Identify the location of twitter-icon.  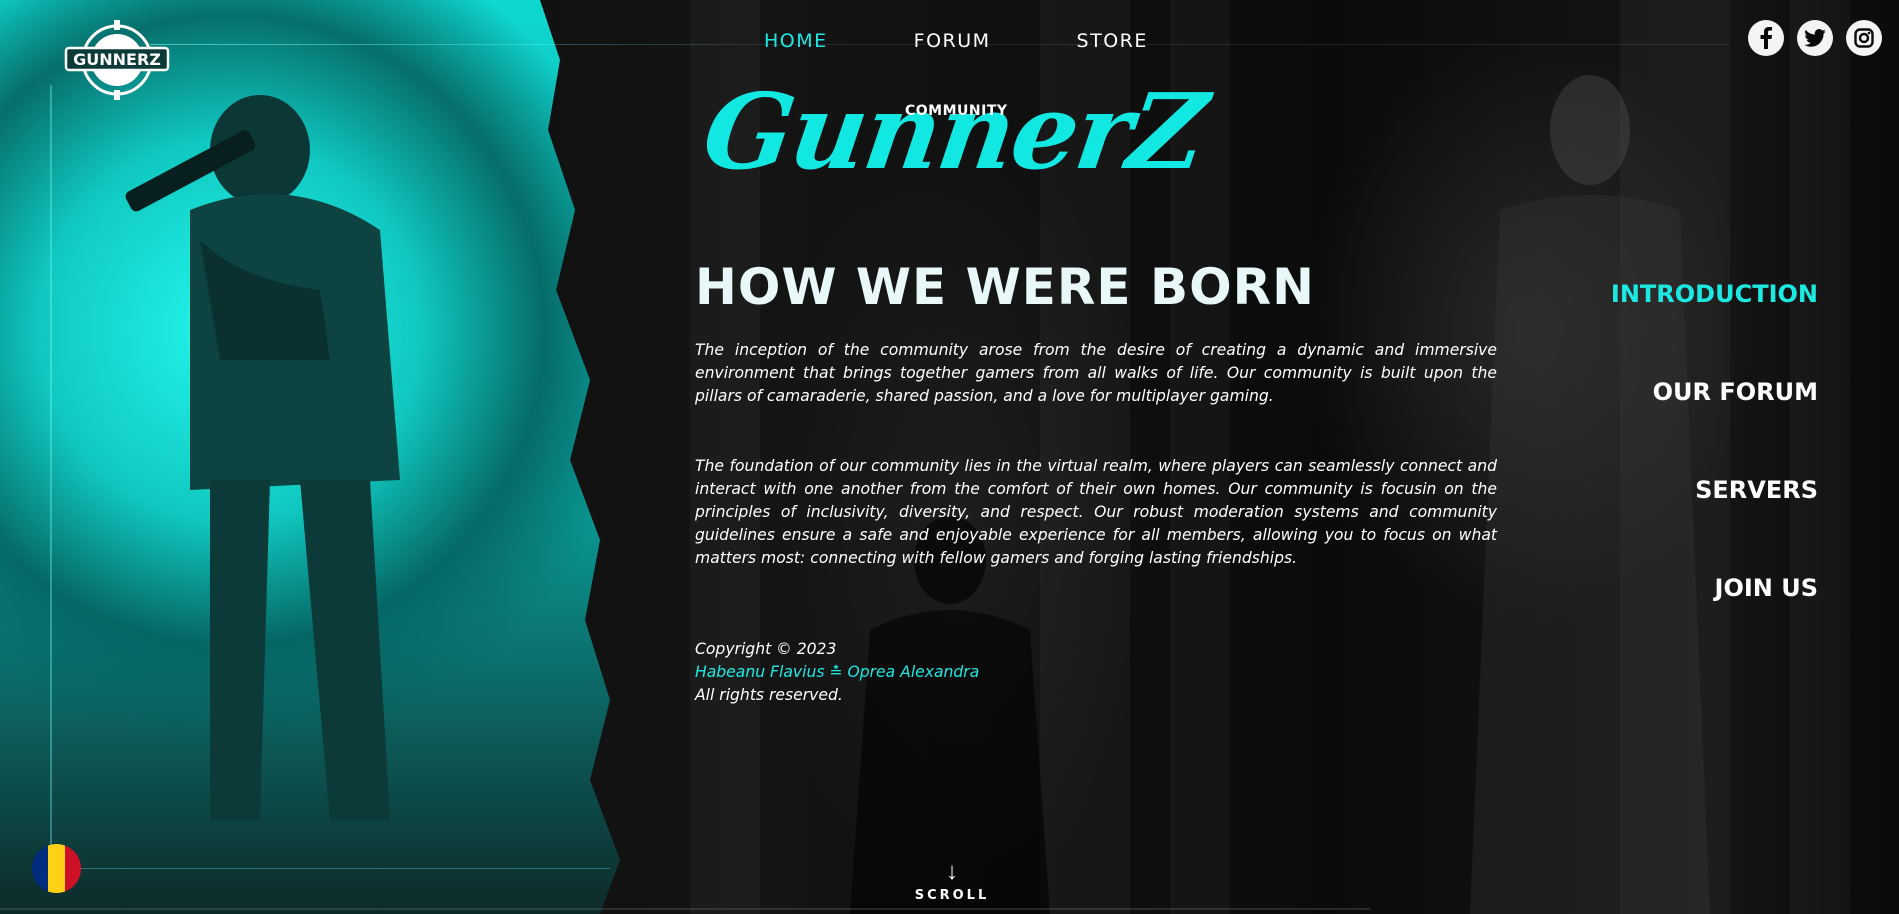
(1815, 38).